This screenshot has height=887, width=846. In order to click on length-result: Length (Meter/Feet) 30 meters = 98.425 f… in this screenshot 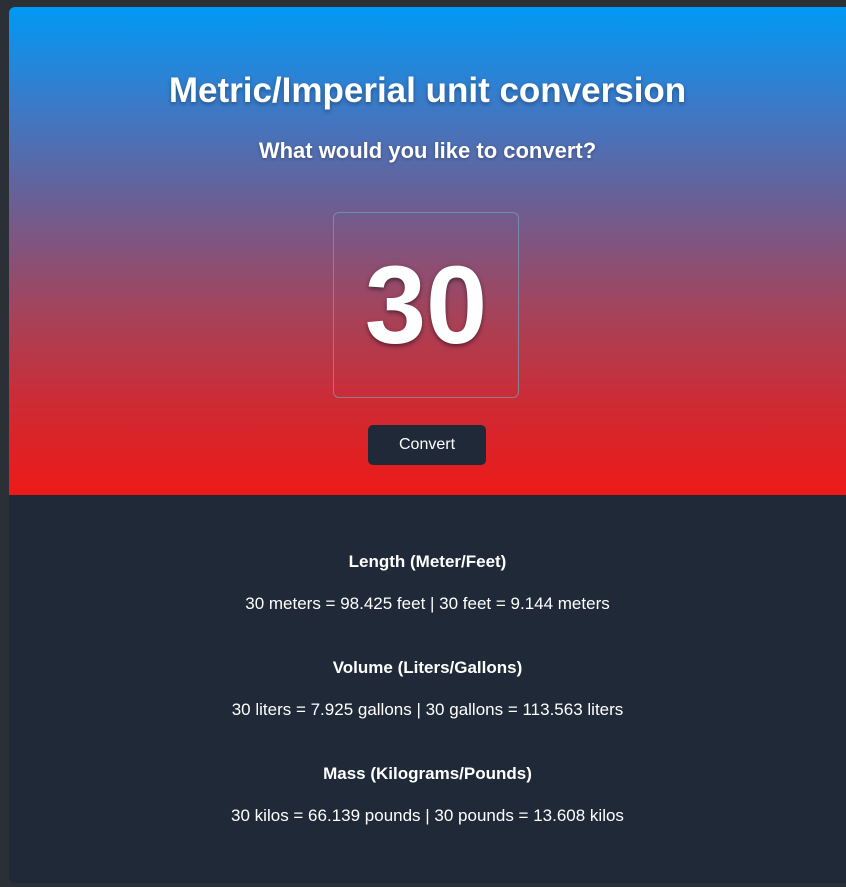, I will do `click(427, 583)`.